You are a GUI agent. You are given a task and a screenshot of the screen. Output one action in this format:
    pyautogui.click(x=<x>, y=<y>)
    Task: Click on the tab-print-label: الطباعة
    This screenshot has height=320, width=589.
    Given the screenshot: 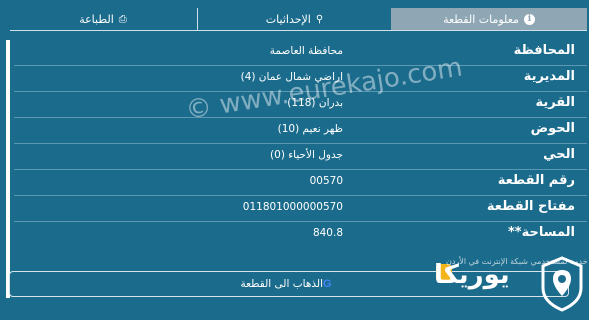 What is the action you would take?
    pyautogui.click(x=96, y=19)
    